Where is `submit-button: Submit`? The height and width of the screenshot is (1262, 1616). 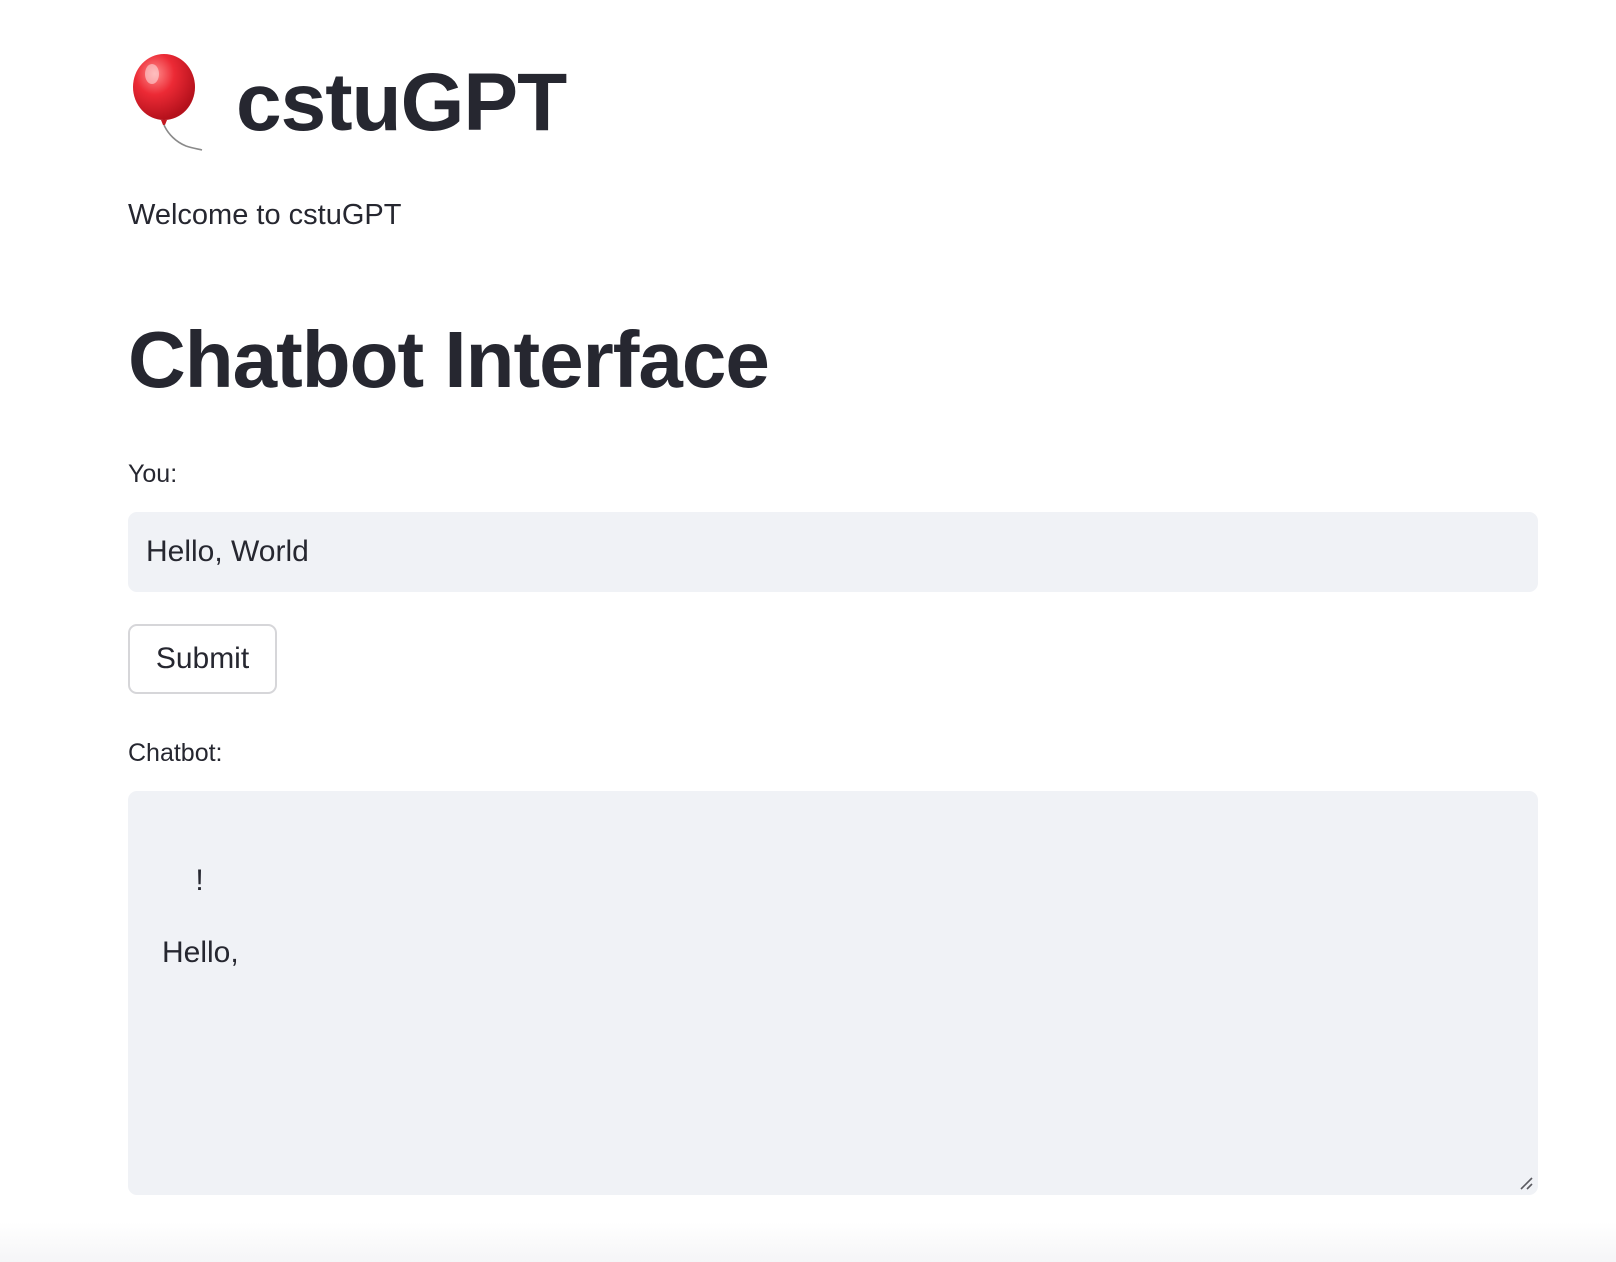 submit-button: Submit is located at coordinates (202, 659).